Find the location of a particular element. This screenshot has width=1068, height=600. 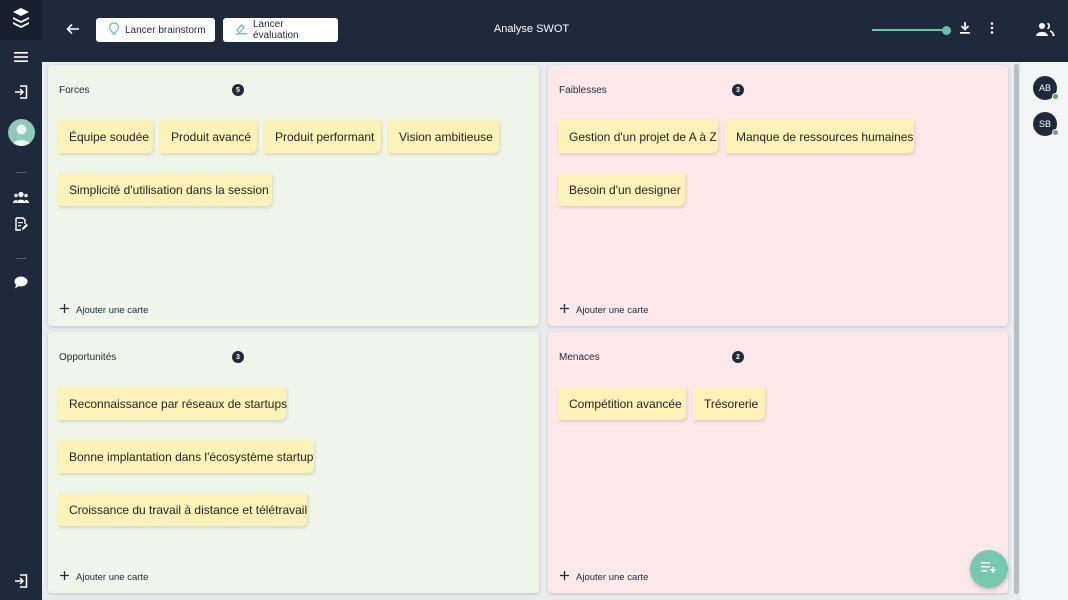

add-list-icon is located at coordinates (989, 569).